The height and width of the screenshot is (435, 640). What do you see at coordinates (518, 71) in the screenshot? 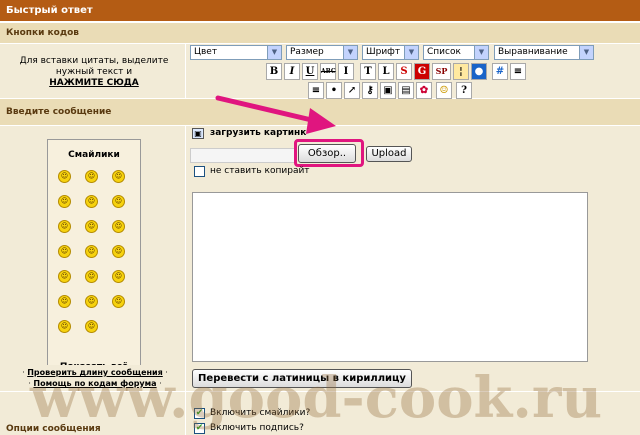
I see `comment-button: ≡` at bounding box center [518, 71].